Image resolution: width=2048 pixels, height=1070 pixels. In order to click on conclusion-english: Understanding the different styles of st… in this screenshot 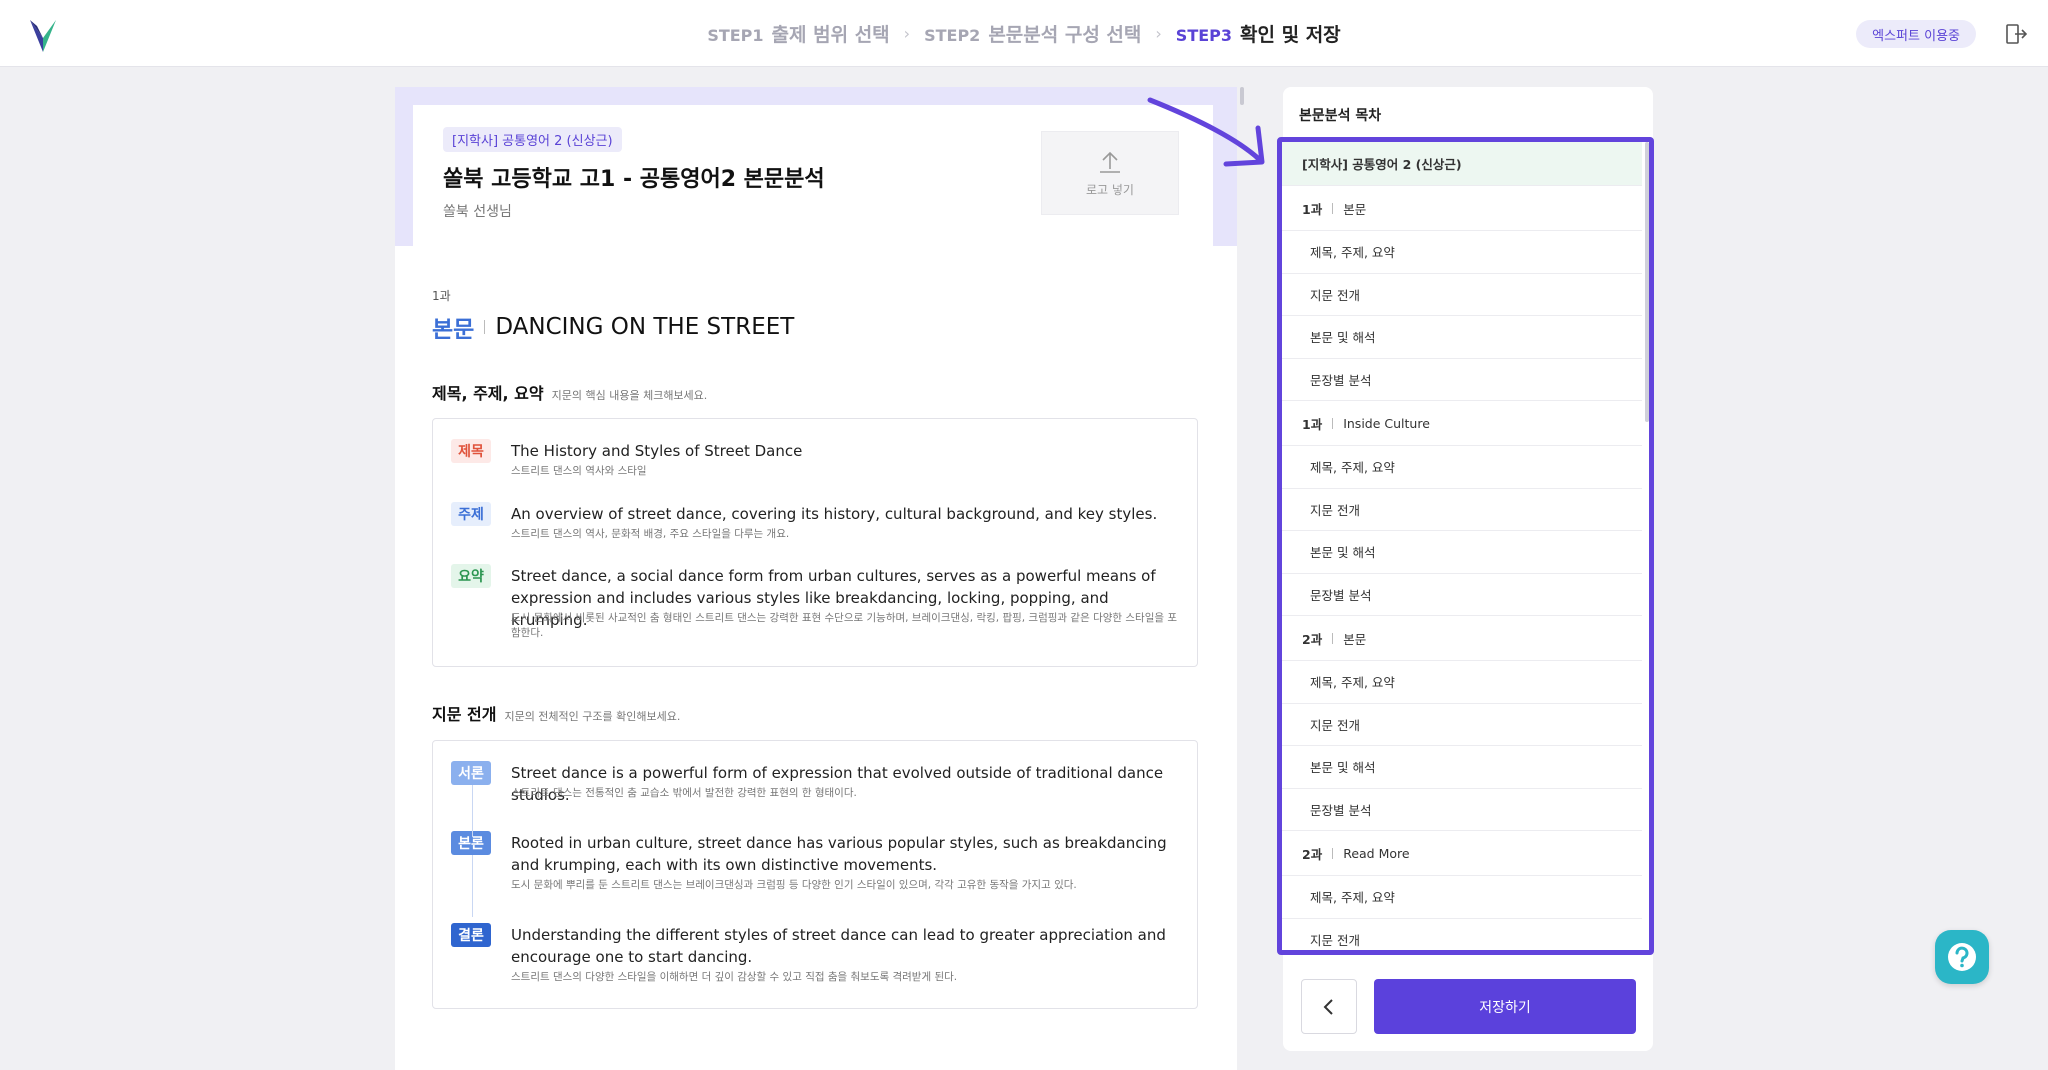, I will do `click(838, 946)`.